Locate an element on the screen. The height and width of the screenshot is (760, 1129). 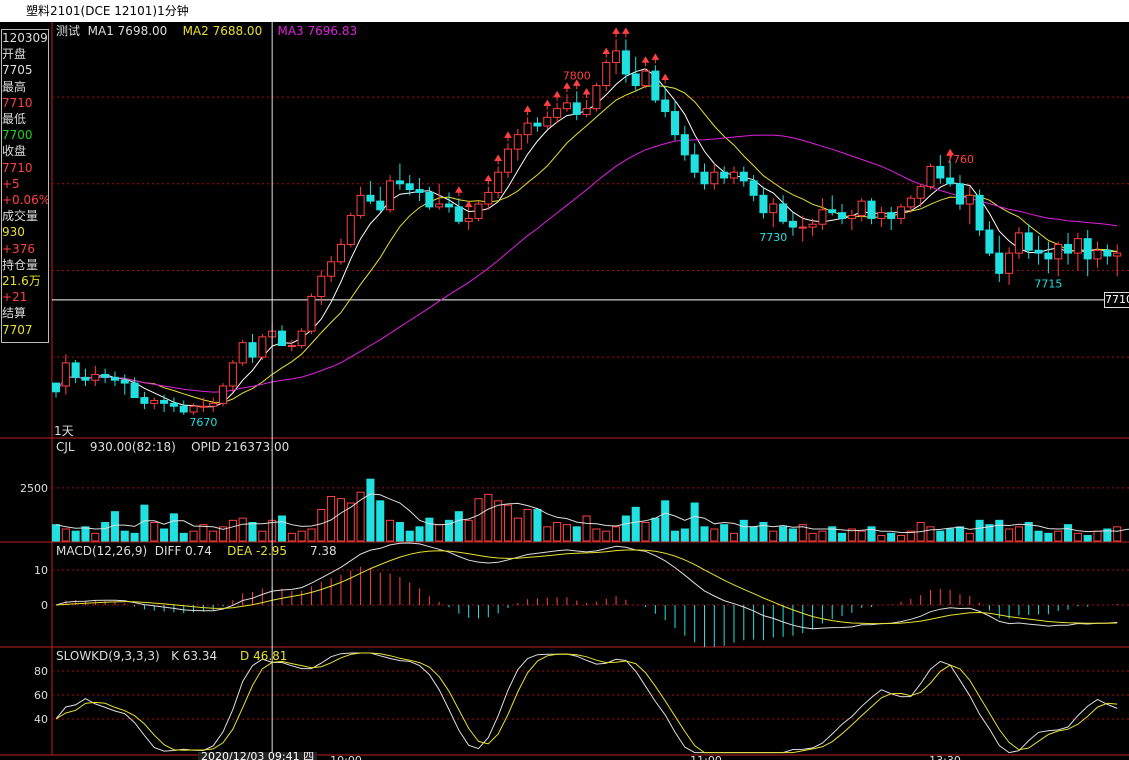
change-value: +5 is located at coordinates (11, 183).